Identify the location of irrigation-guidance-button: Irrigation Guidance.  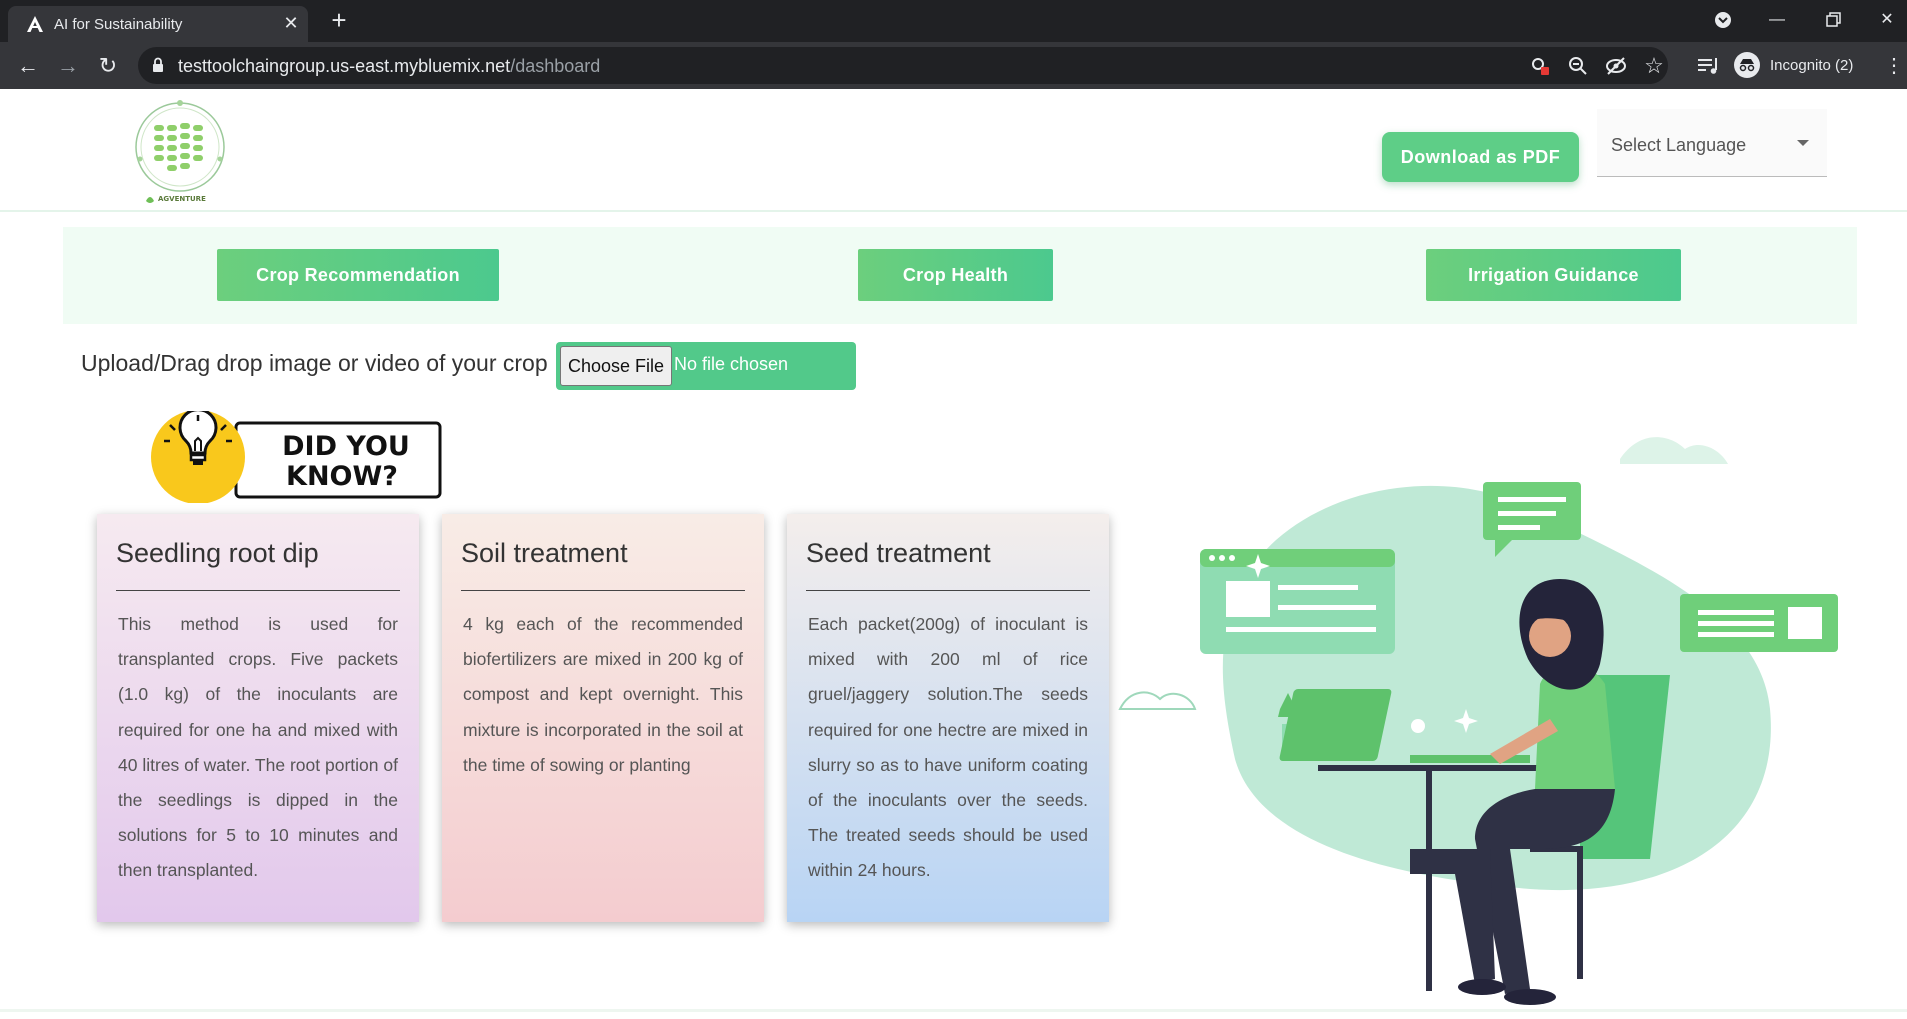
(1553, 275).